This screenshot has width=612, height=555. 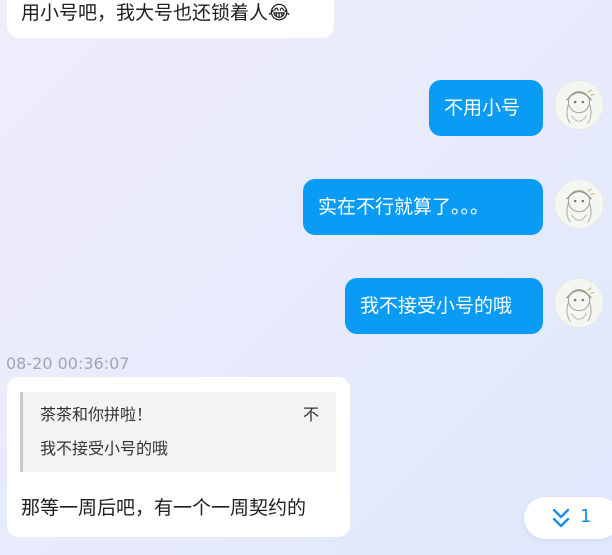 What do you see at coordinates (404, 207) in the screenshot?
I see `message-text: 实在不行就算了。。。` at bounding box center [404, 207].